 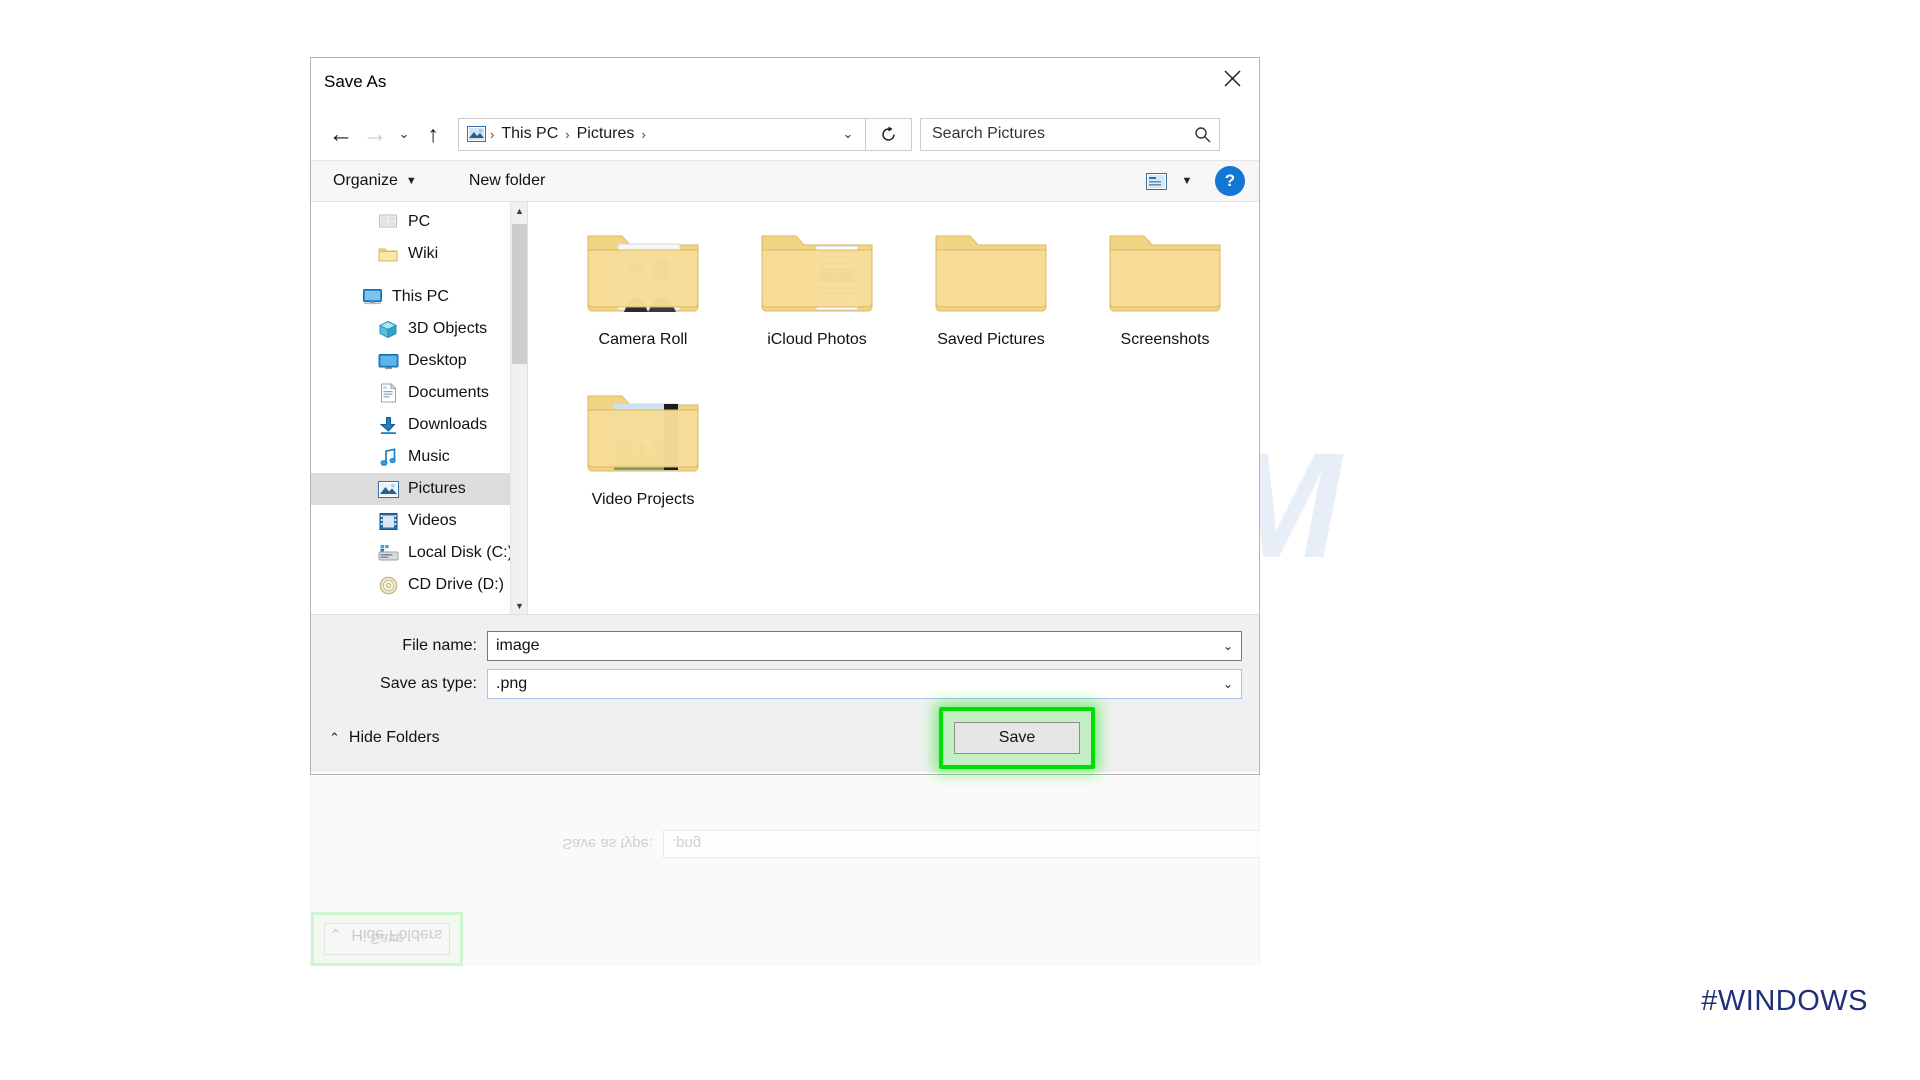 I want to click on sidebar-scrollbar: ▲ ▼, so click(x=518, y=408).